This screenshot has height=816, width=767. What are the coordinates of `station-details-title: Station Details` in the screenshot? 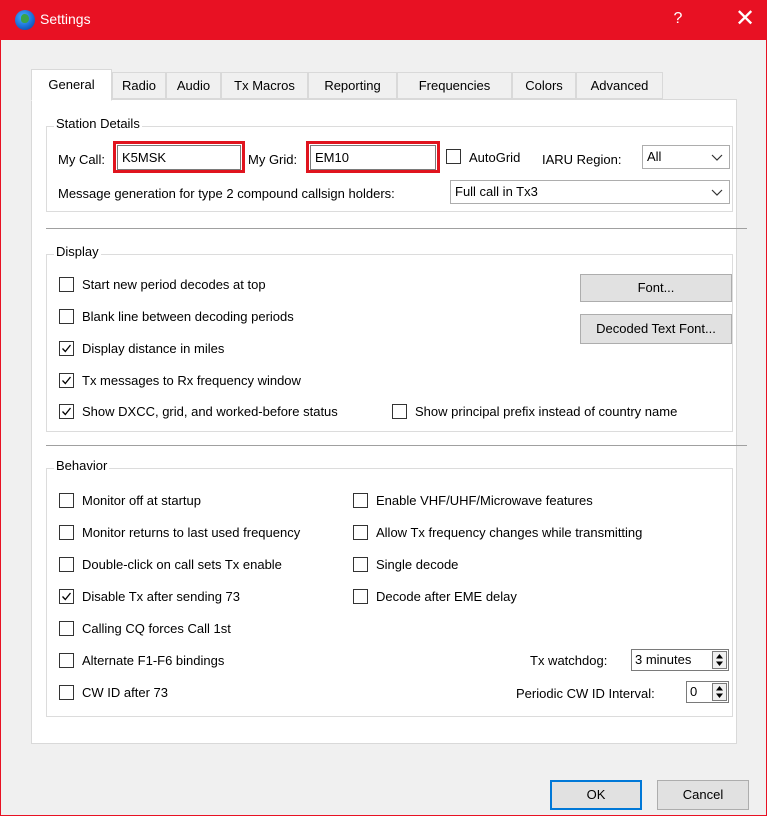 It's located at (98, 123).